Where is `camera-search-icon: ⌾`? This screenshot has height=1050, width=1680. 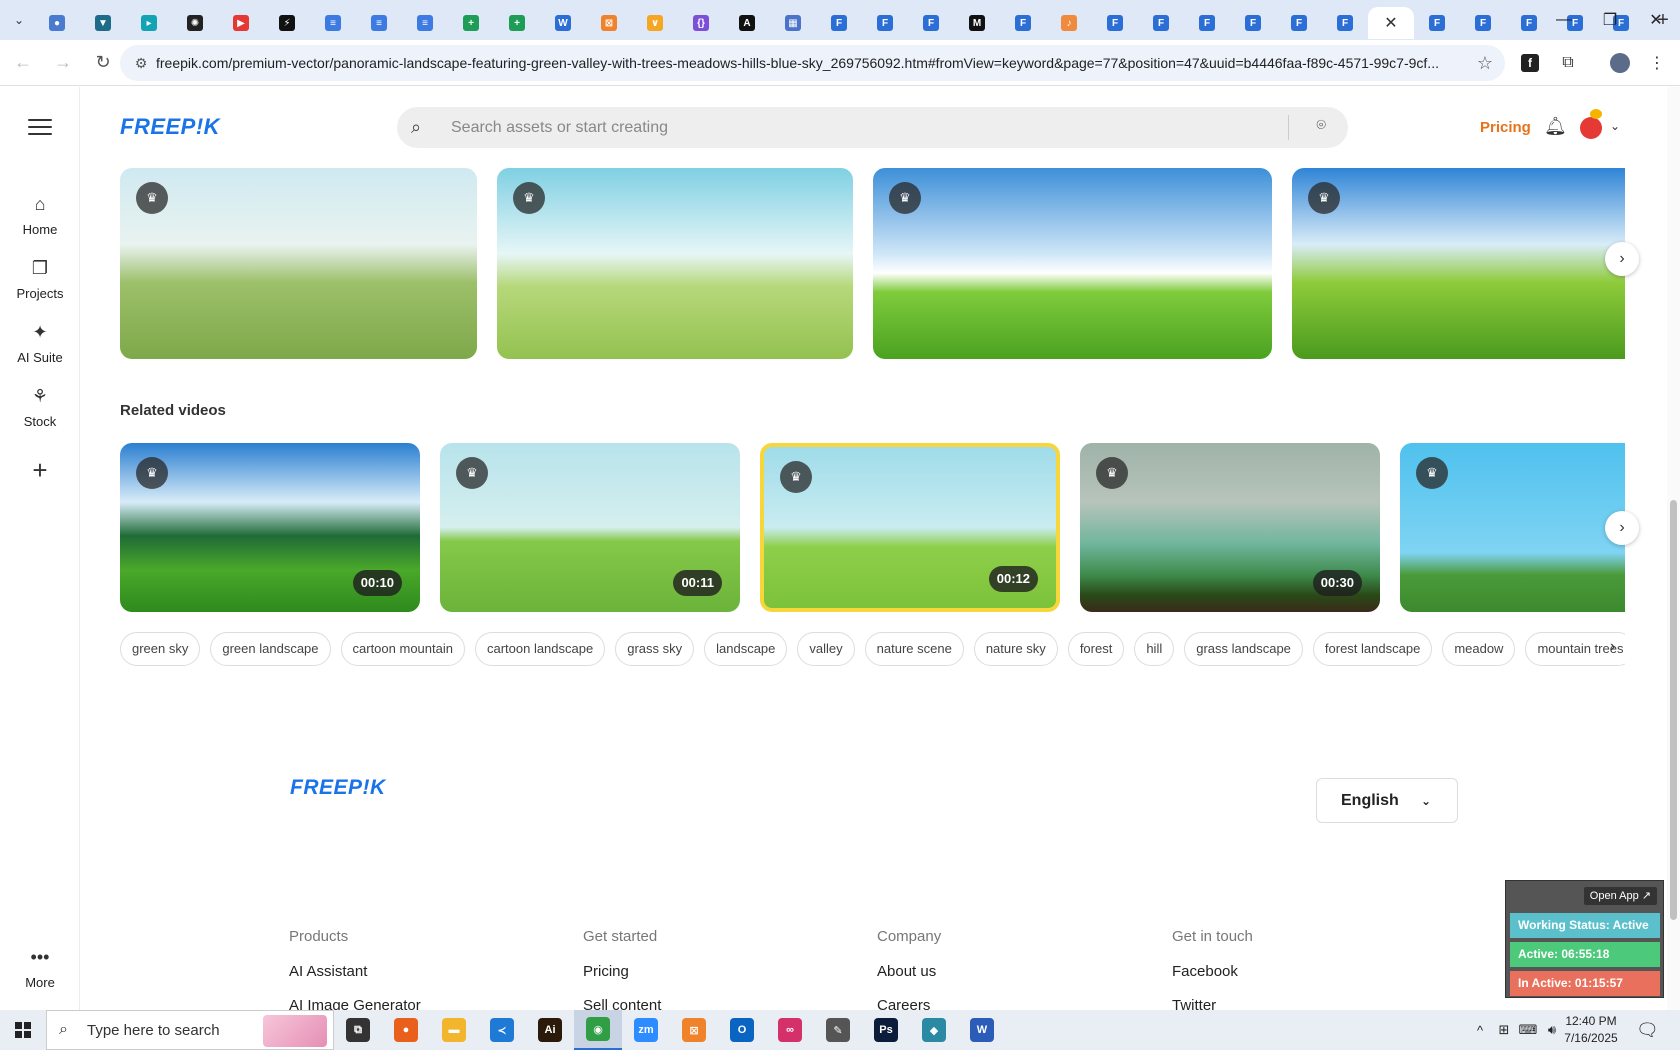
camera-search-icon: ⌾ is located at coordinates (1321, 126).